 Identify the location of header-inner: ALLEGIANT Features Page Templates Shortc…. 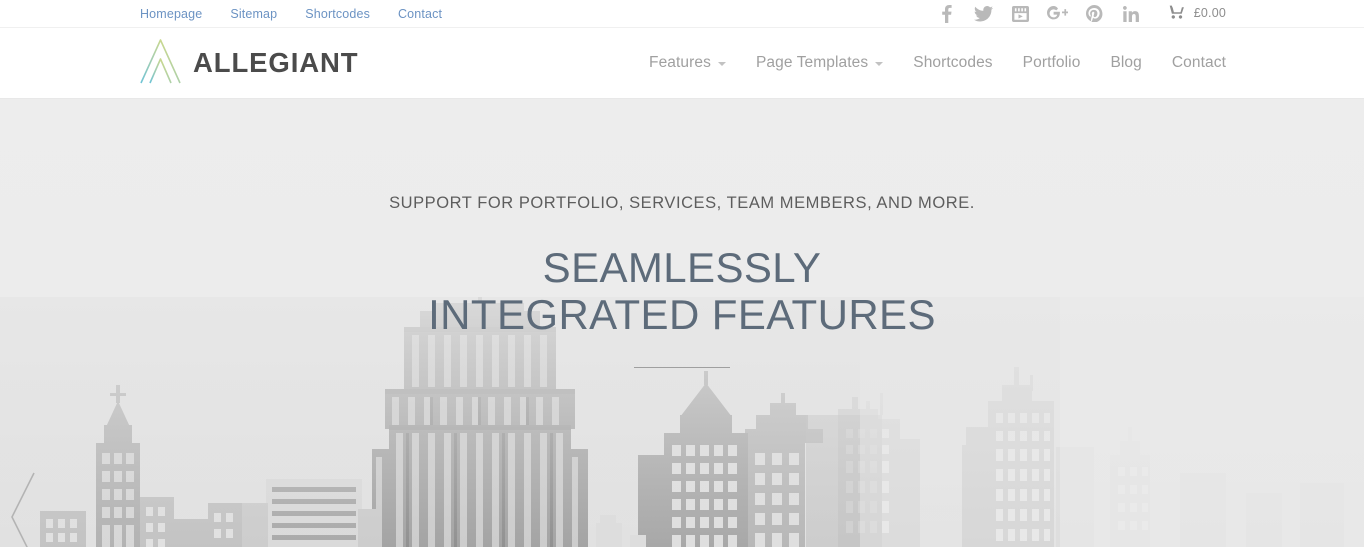
(682, 63).